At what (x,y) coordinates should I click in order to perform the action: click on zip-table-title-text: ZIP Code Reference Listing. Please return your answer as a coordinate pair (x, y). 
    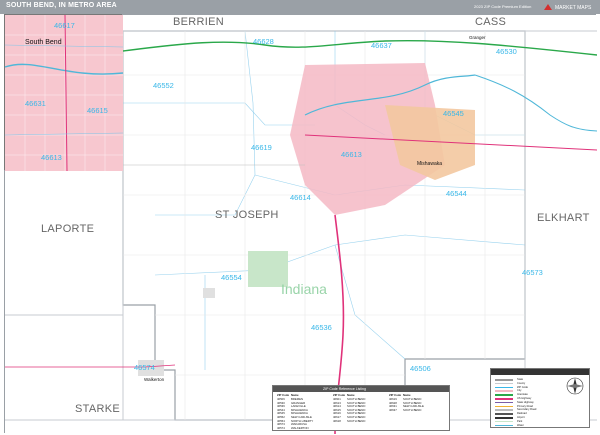
    Looking at the image, I should click on (344, 389).